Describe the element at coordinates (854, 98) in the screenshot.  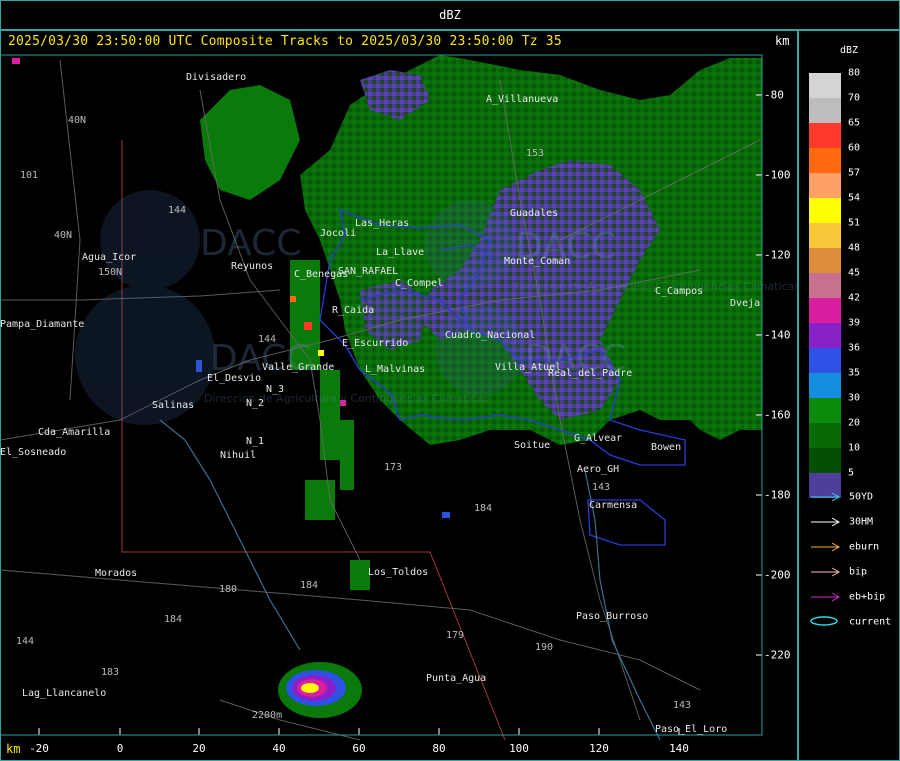
I see `legend-level-label: 70` at that location.